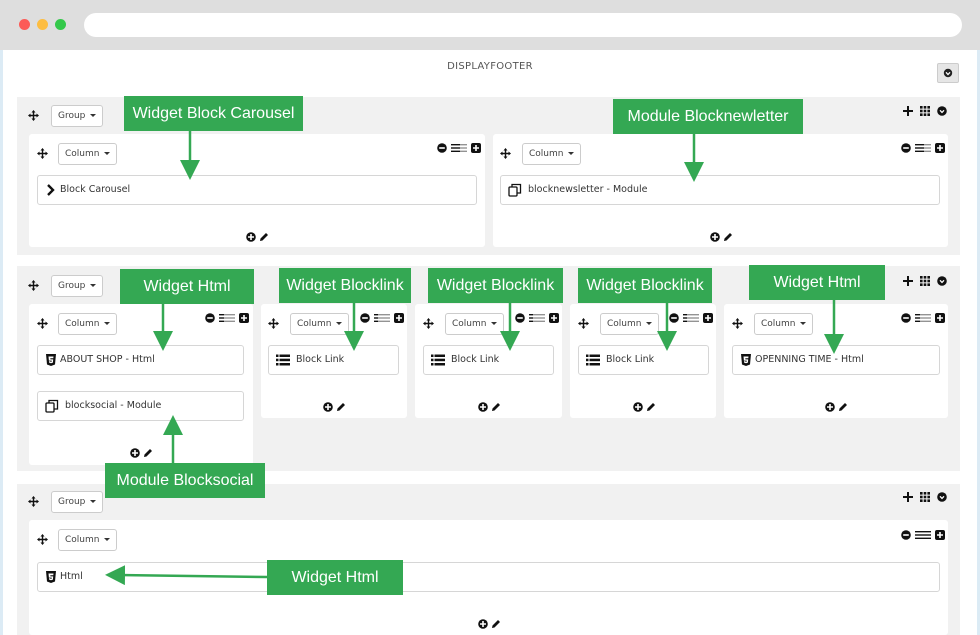  Describe the element at coordinates (283, 360) in the screenshot. I see `list-icon` at that location.